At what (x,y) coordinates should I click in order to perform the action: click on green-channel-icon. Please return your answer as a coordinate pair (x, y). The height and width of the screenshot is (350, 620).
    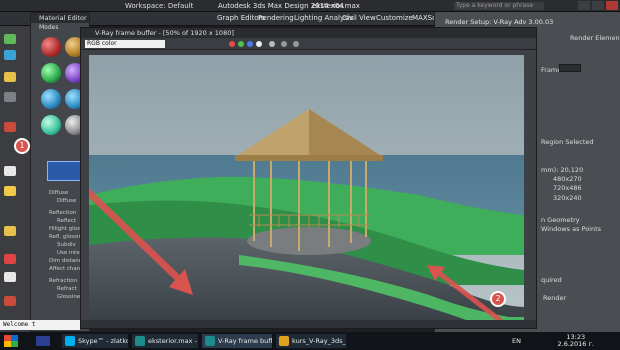
    Looking at the image, I should click on (241, 44).